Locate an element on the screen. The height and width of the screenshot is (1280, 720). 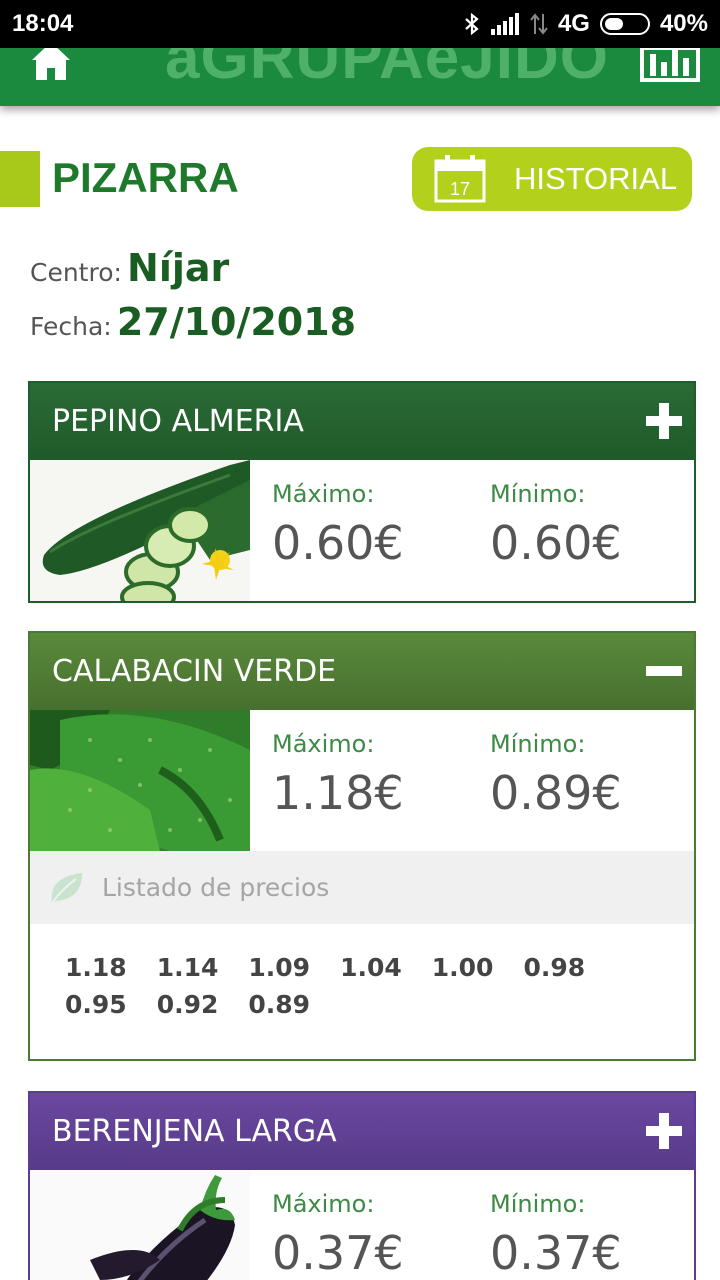
price-value: 0.98 is located at coordinates (554, 967).